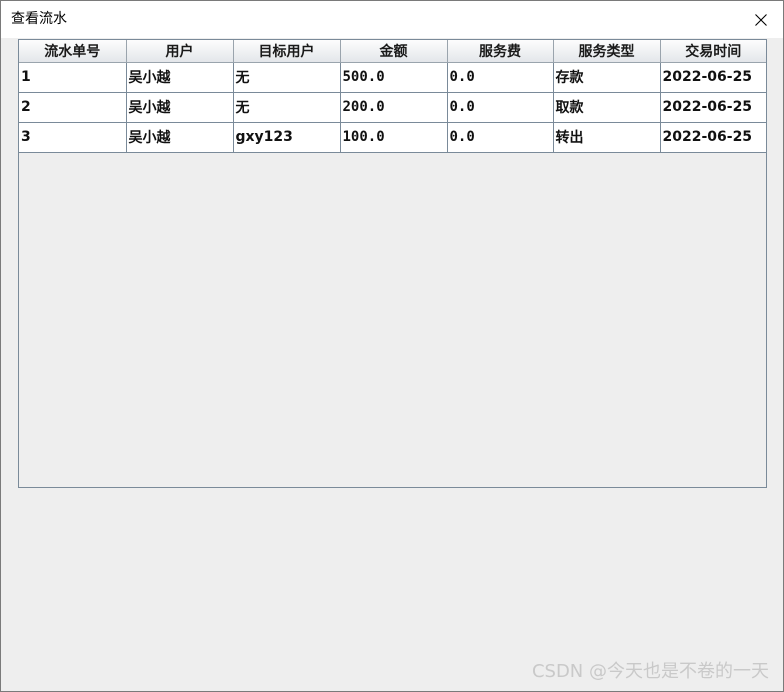 This screenshot has height=692, width=784. What do you see at coordinates (607, 107) in the screenshot?
I see `cell-service-type: 取款` at bounding box center [607, 107].